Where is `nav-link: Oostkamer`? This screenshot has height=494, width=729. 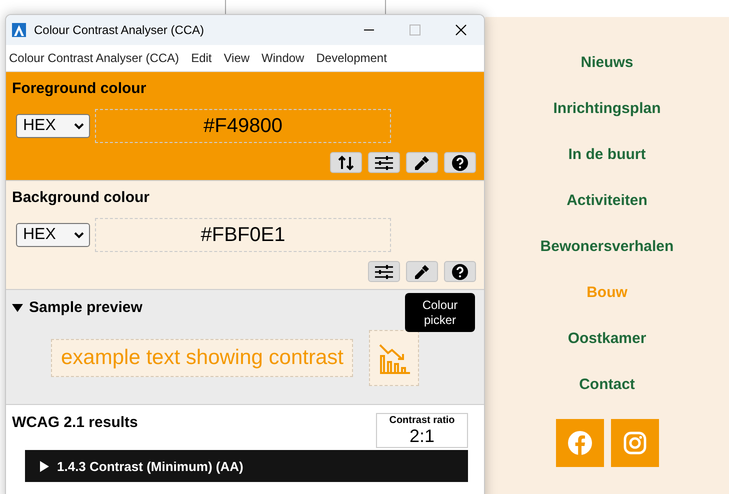
nav-link: Oostkamer is located at coordinates (607, 350).